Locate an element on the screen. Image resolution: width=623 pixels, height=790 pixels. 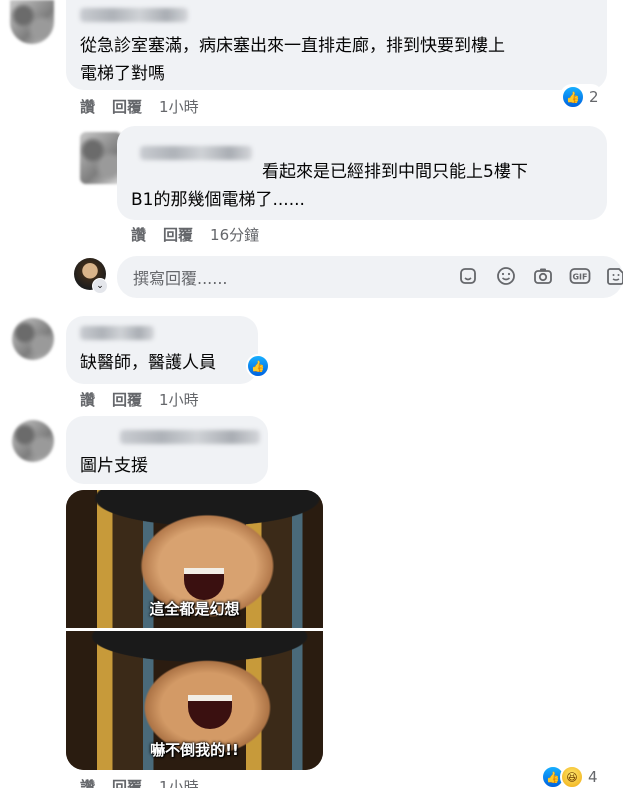
comment-actions: 讚回覆 16分鐘 is located at coordinates (203, 234).